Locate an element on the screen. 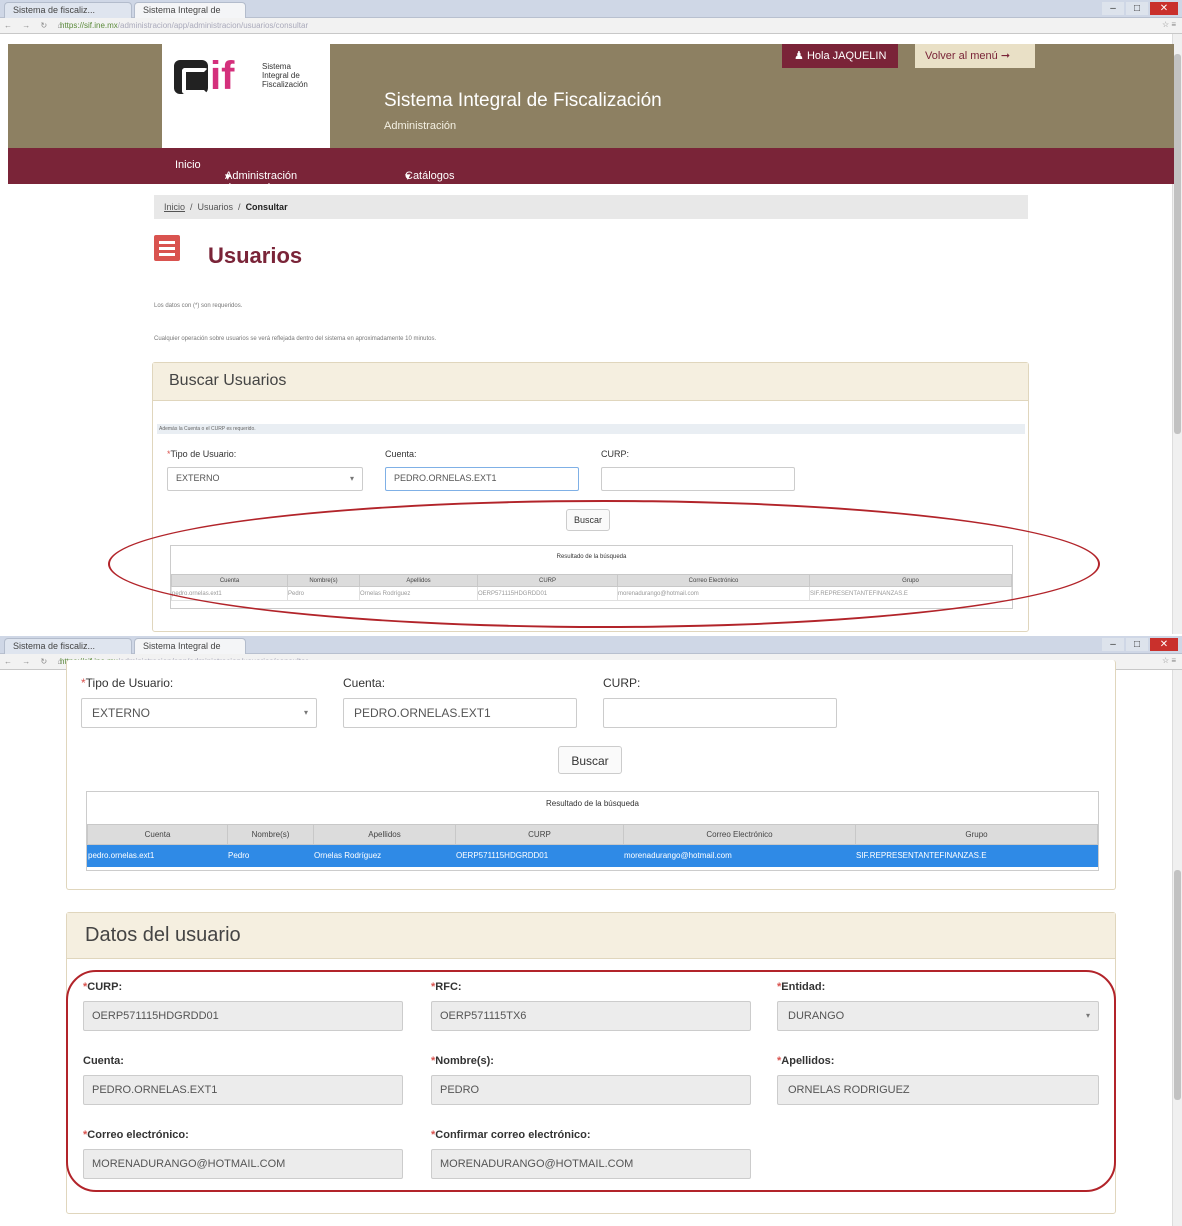  cell: OERP571115HDGRDD01 is located at coordinates (539, 855).